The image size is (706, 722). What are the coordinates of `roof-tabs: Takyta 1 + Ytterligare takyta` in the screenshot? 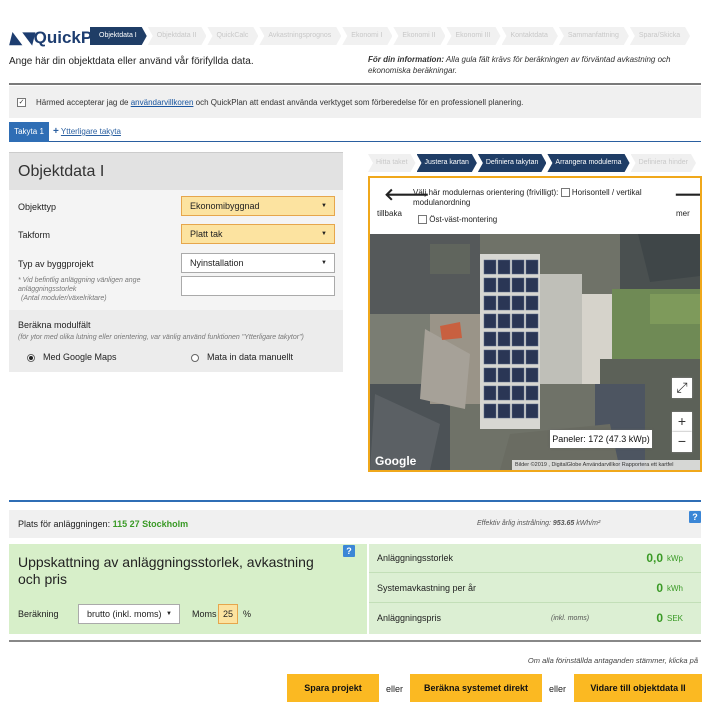 It's located at (355, 132).